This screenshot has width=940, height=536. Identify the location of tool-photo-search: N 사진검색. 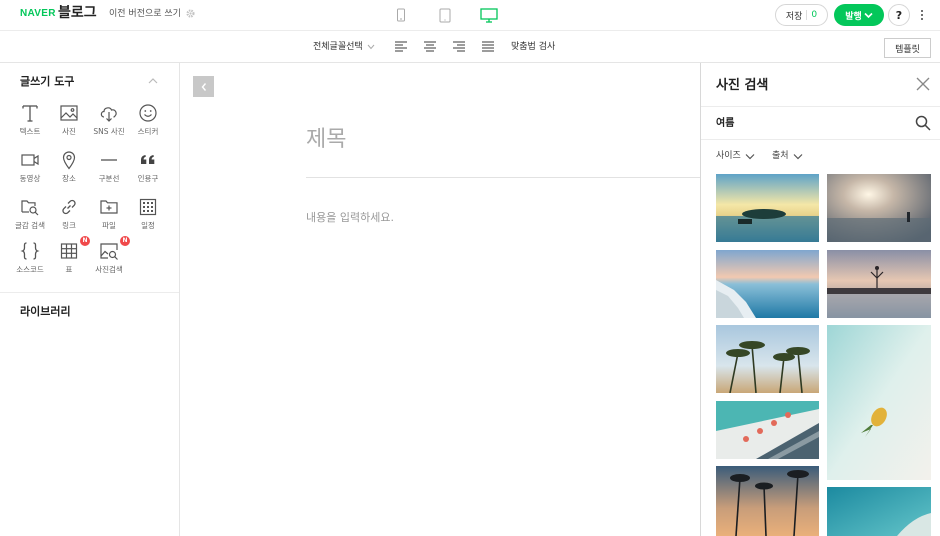
(109, 260).